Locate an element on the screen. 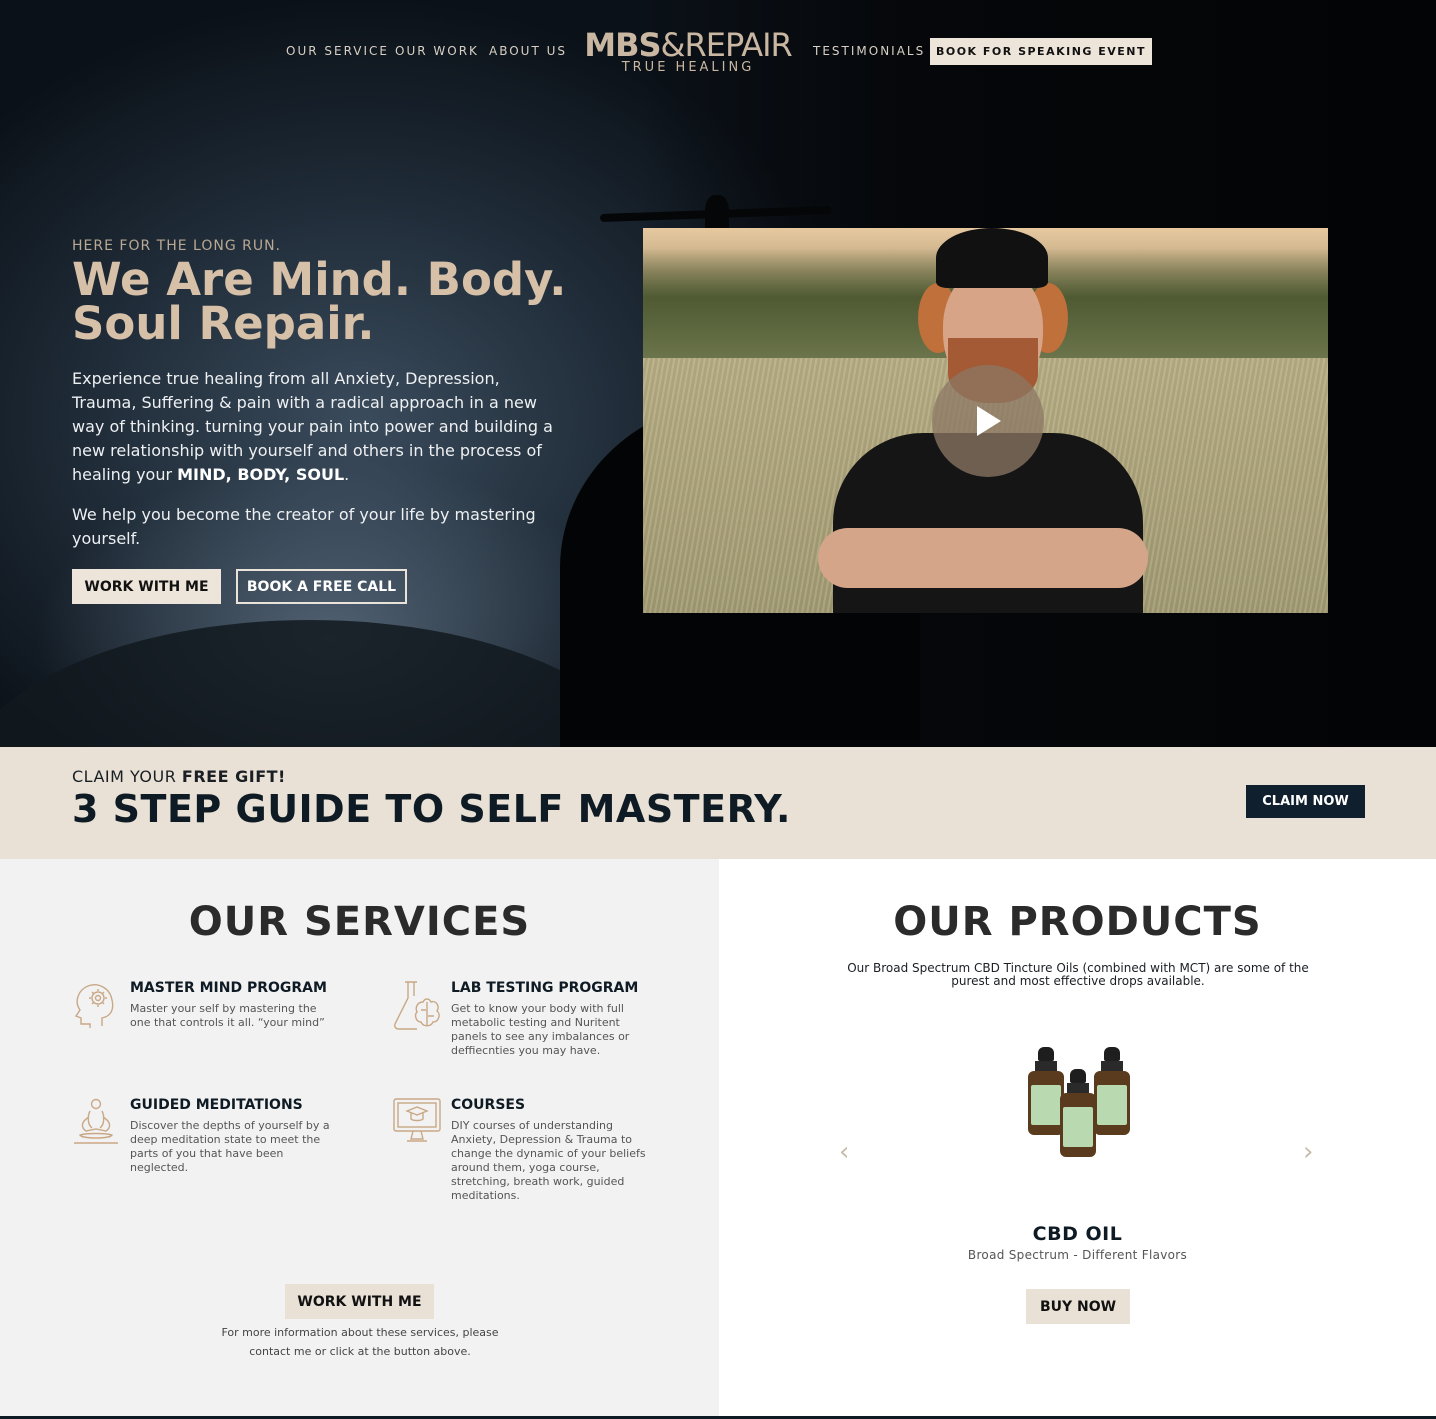 This screenshot has width=1436, height=1419. carousel-prev-arrow: ‹ is located at coordinates (844, 1152).